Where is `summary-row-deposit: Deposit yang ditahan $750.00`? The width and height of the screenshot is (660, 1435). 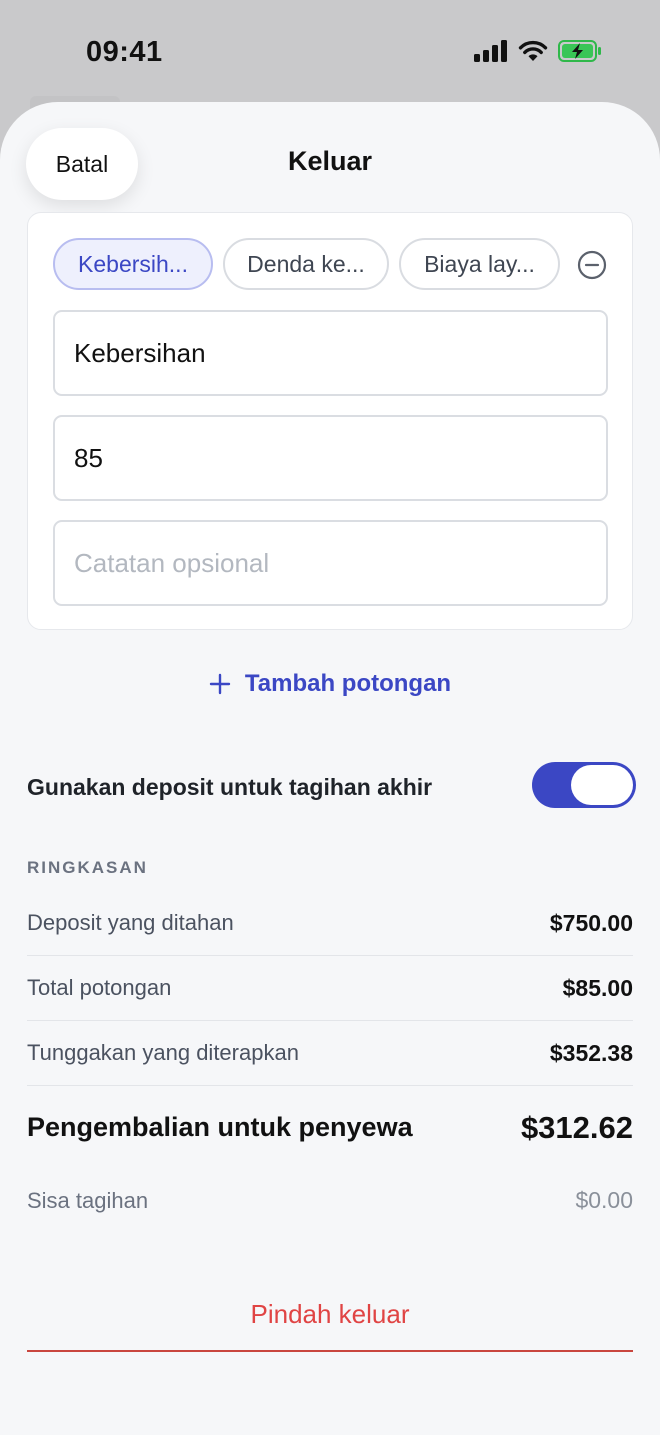
summary-row-deposit: Deposit yang ditahan $750.00 is located at coordinates (330, 923).